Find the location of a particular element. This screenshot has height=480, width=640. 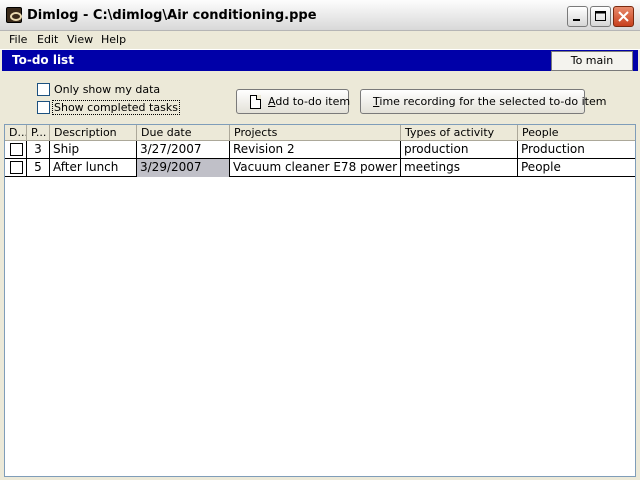

only-my-data-label: Only show my data is located at coordinates (107, 89).